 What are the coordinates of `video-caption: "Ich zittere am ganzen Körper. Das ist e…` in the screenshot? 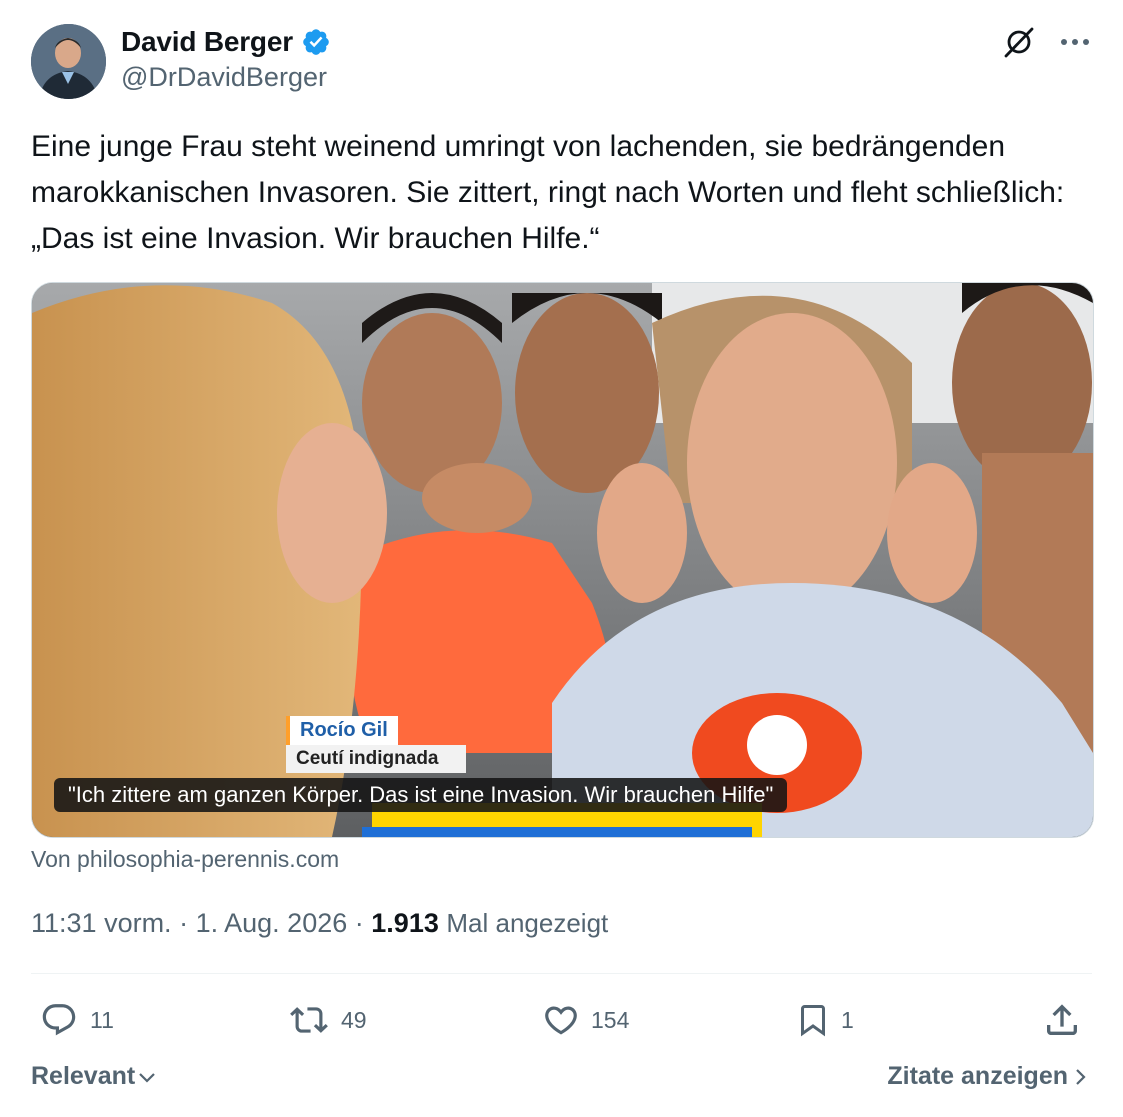 It's located at (421, 795).